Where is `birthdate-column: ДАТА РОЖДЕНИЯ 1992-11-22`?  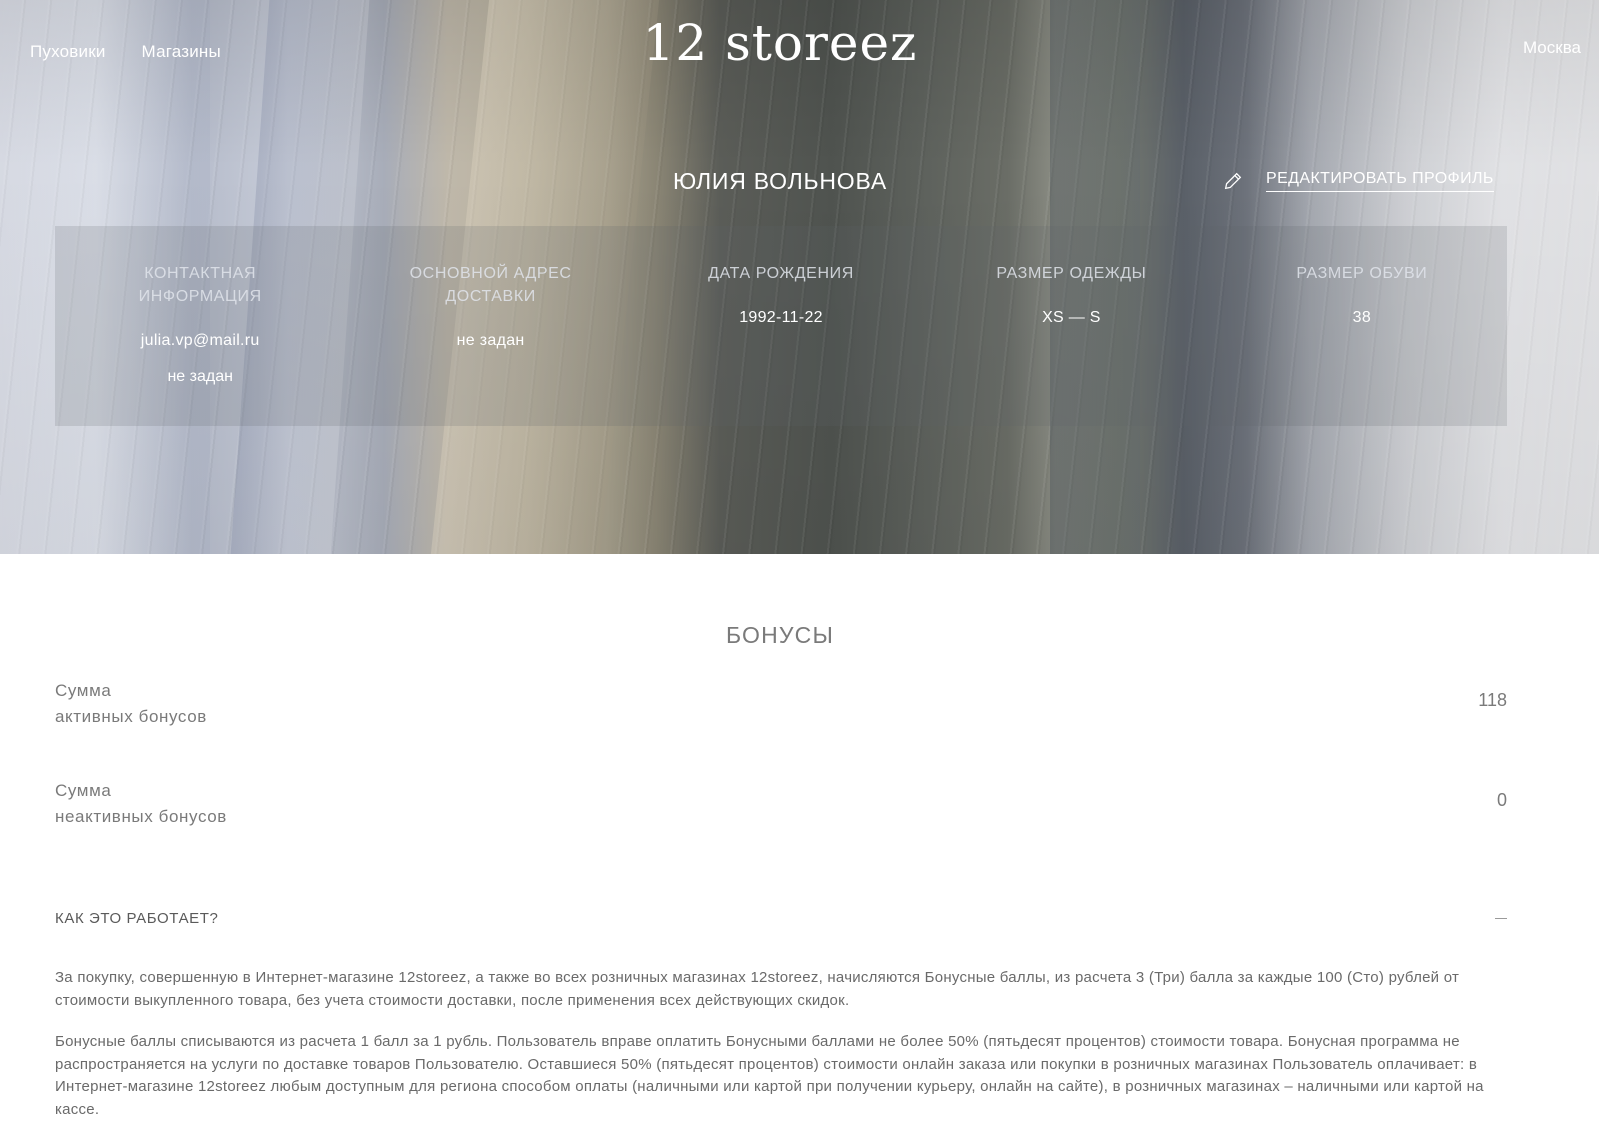 birthdate-column: ДАТА РОЖДЕНИЯ 1992-11-22 is located at coordinates (781, 326).